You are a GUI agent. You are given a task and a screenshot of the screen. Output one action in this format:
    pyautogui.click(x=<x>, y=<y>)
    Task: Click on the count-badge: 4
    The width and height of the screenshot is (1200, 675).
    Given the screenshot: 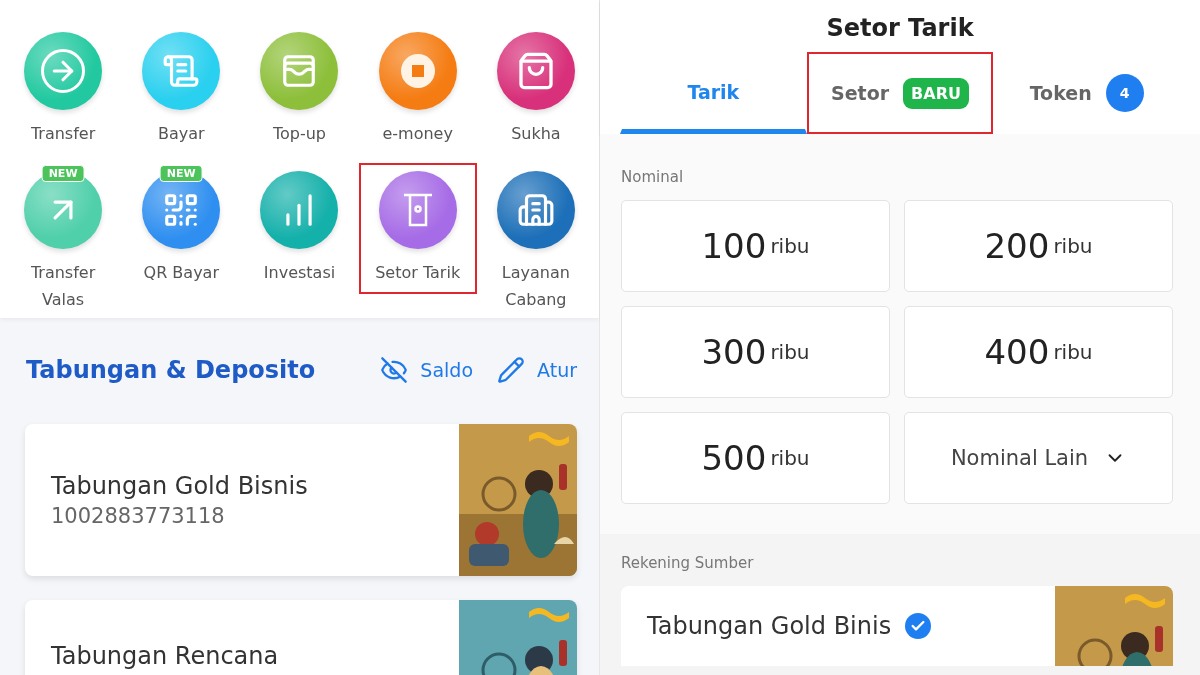 What is the action you would take?
    pyautogui.click(x=1124, y=93)
    